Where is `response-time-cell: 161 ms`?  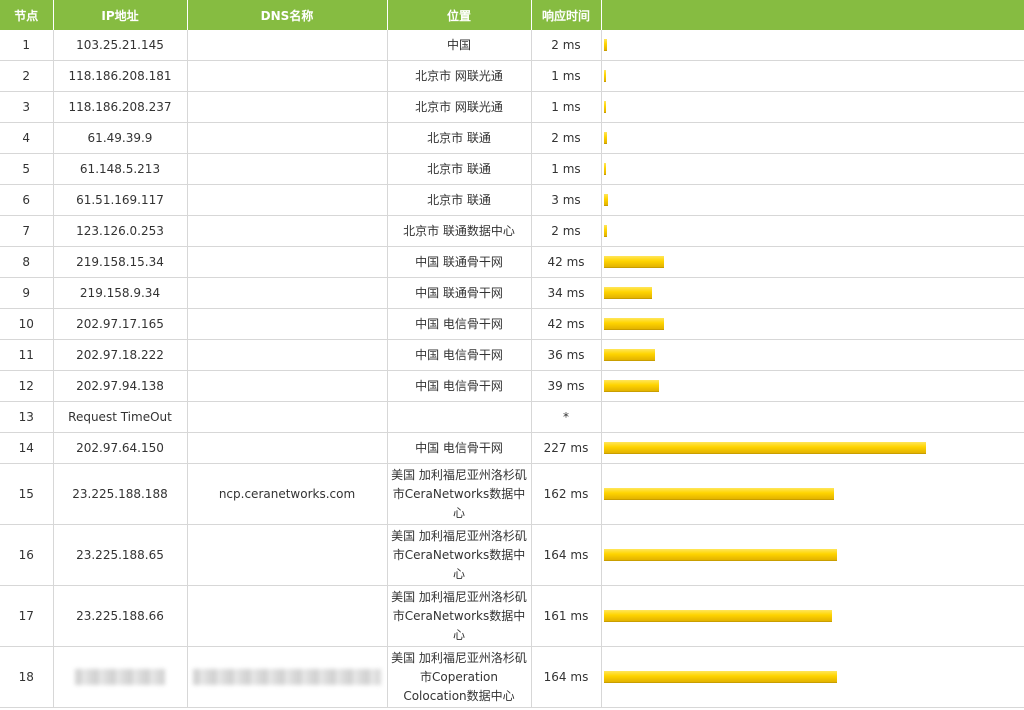 response-time-cell: 161 ms is located at coordinates (566, 616).